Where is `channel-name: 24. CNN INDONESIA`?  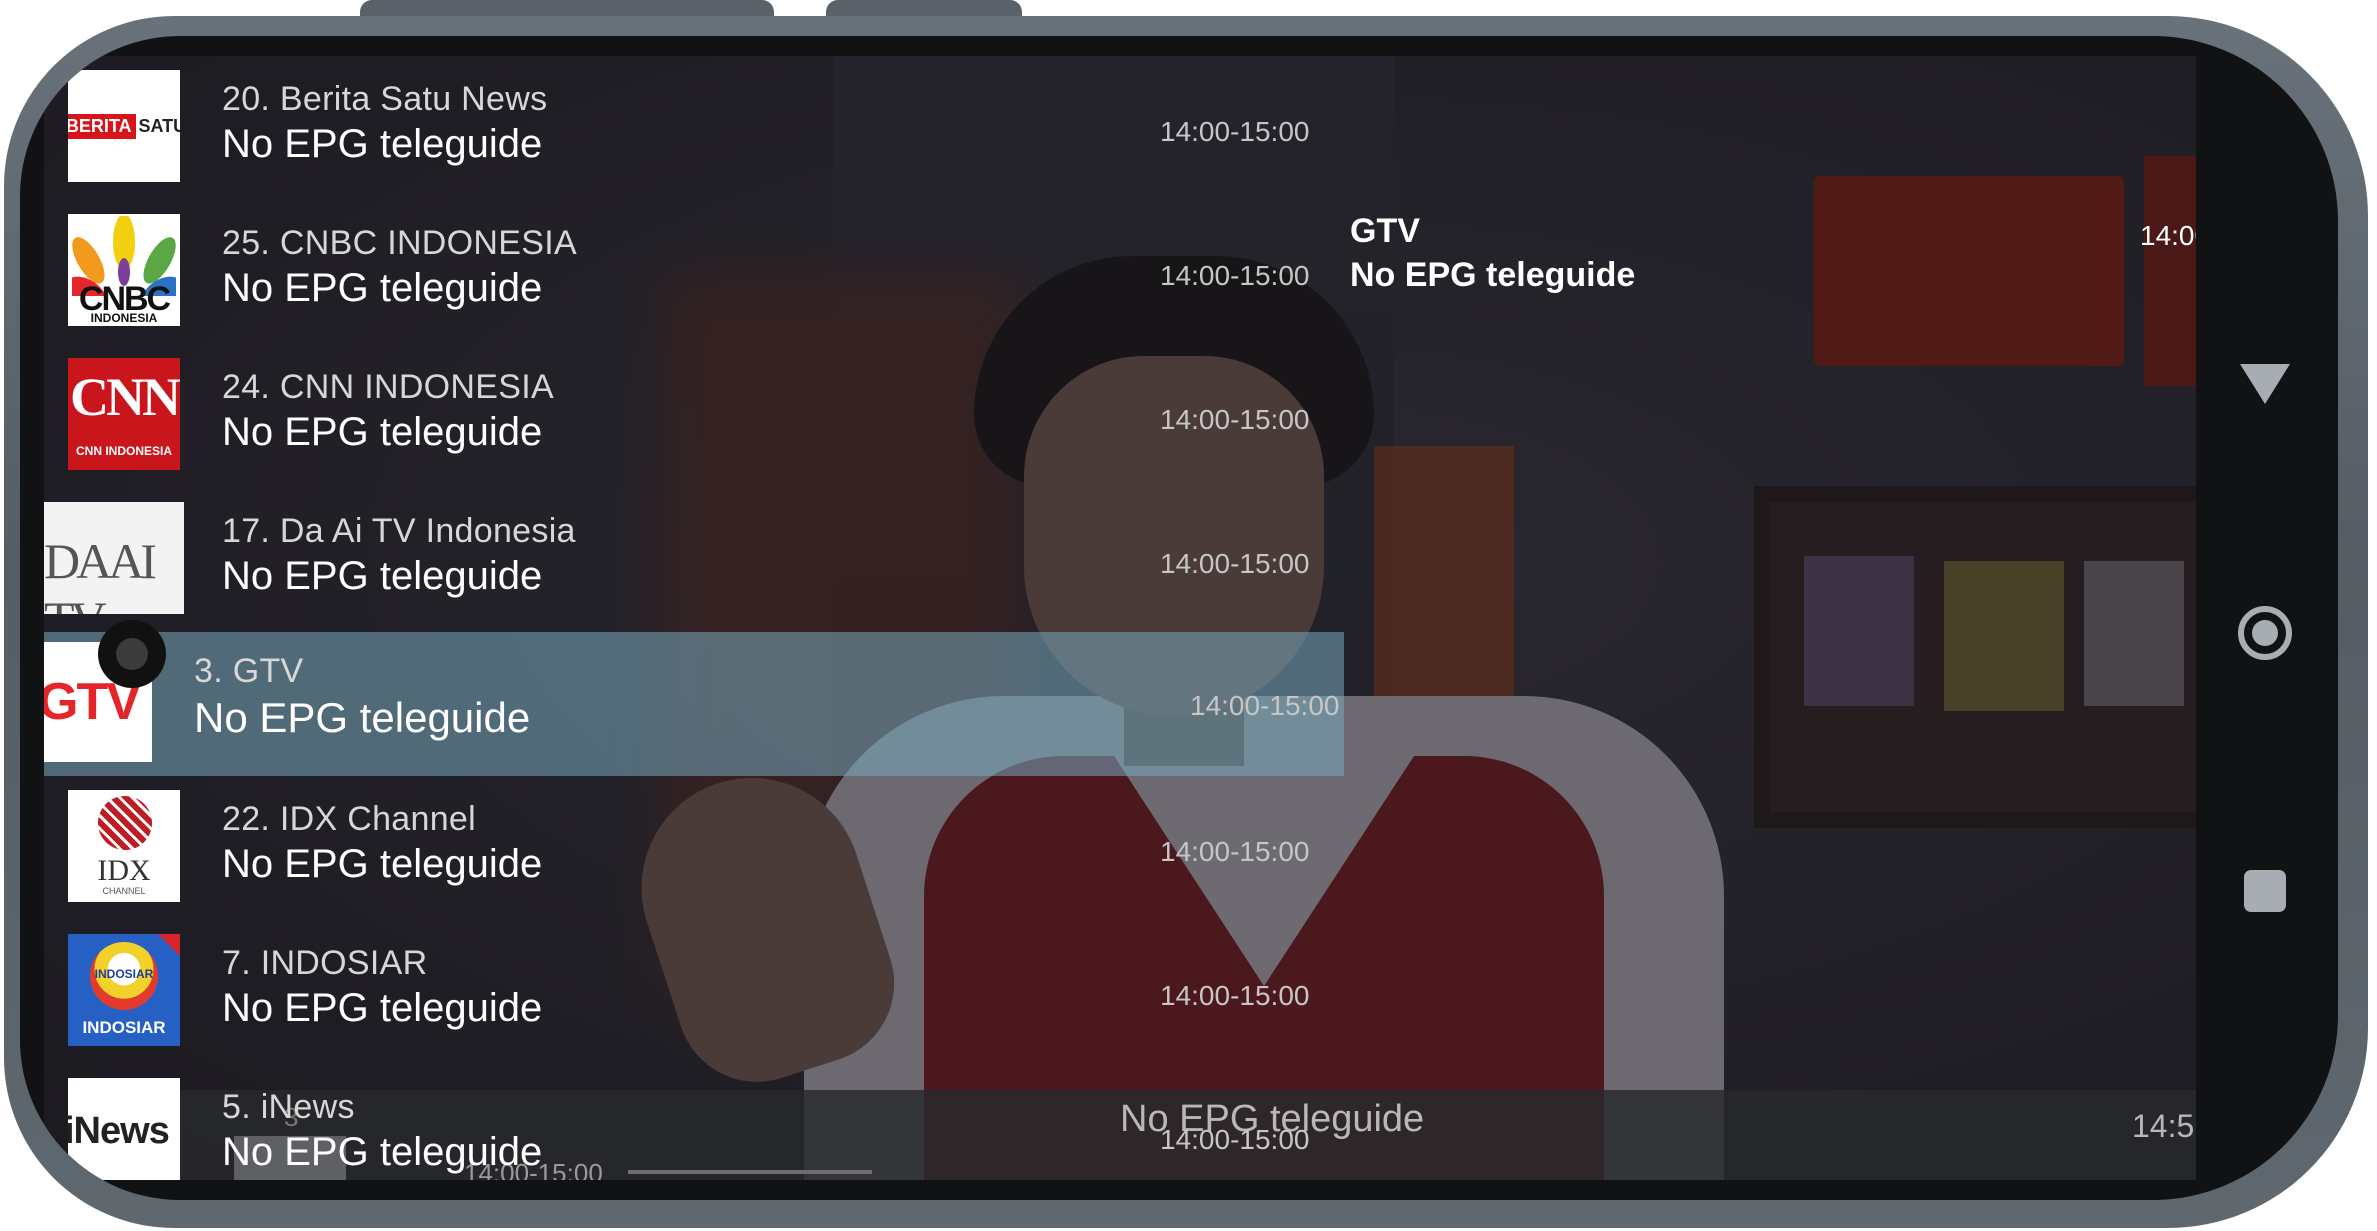
channel-name: 24. CNN INDONESIA is located at coordinates (388, 387).